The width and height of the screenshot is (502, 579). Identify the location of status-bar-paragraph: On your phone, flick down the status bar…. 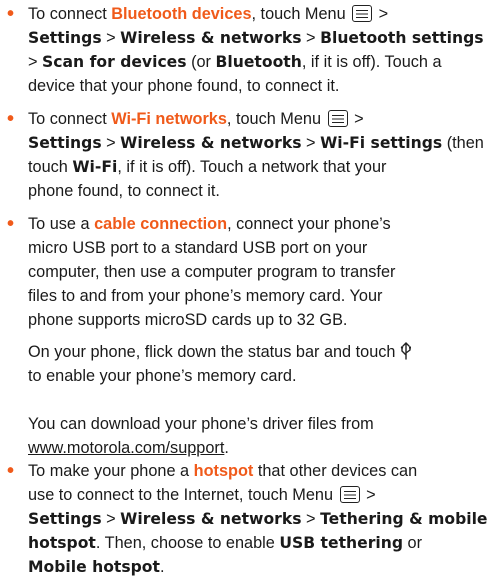
(265, 364).